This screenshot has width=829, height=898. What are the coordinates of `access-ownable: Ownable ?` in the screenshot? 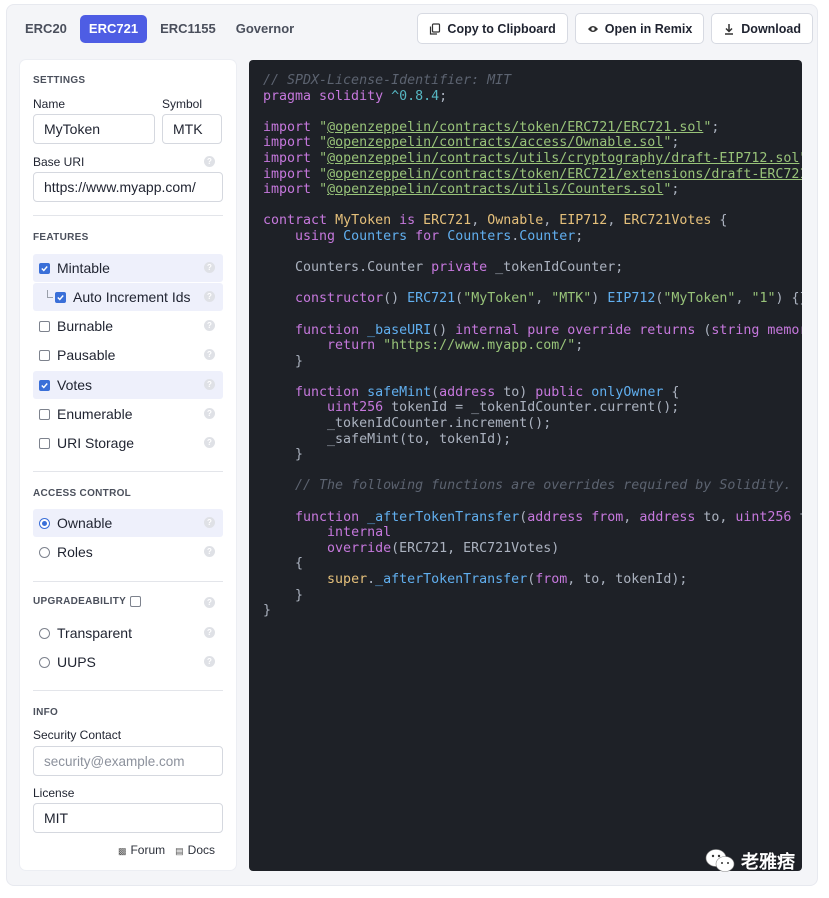 It's located at (128, 523).